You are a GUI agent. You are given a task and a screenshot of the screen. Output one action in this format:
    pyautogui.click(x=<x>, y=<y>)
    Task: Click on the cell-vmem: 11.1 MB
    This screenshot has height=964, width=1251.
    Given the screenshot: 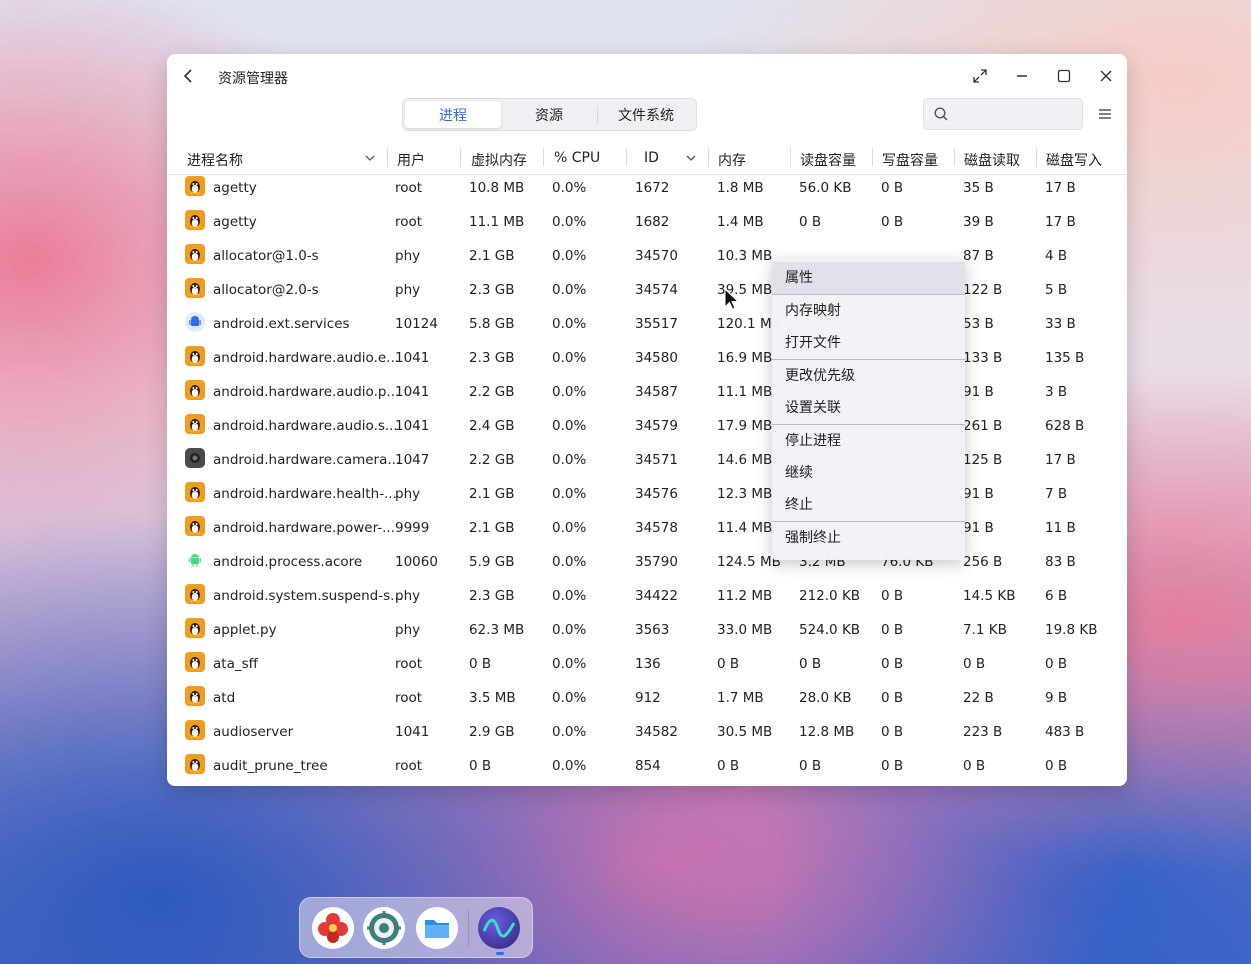 What is the action you would take?
    pyautogui.click(x=497, y=222)
    